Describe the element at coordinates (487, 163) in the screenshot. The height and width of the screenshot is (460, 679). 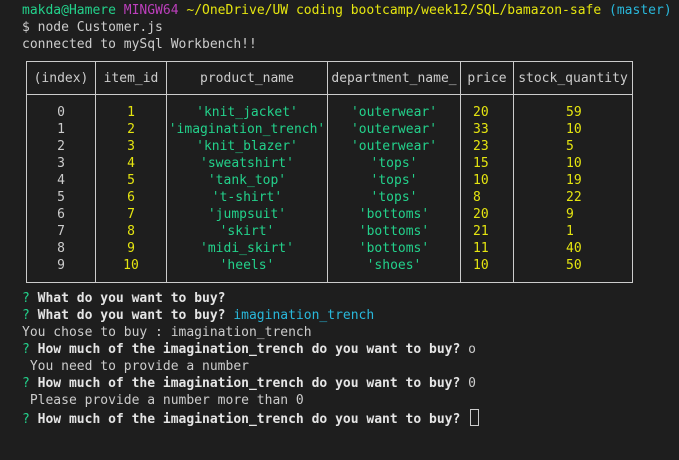
I see `cell-price: 15` at that location.